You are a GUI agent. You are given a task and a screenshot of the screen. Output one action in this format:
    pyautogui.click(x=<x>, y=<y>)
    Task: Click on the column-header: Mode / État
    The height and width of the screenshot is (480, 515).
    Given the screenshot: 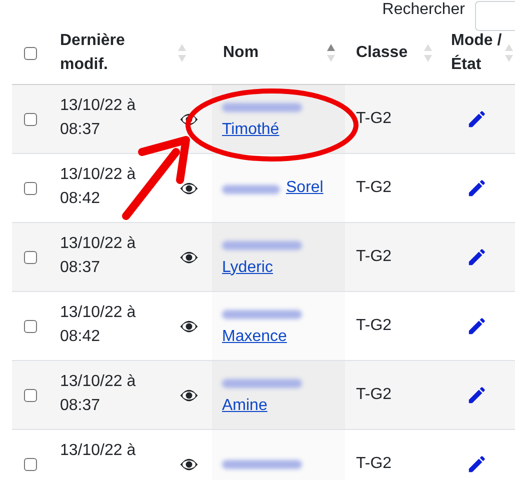 What is the action you would take?
    pyautogui.click(x=477, y=53)
    